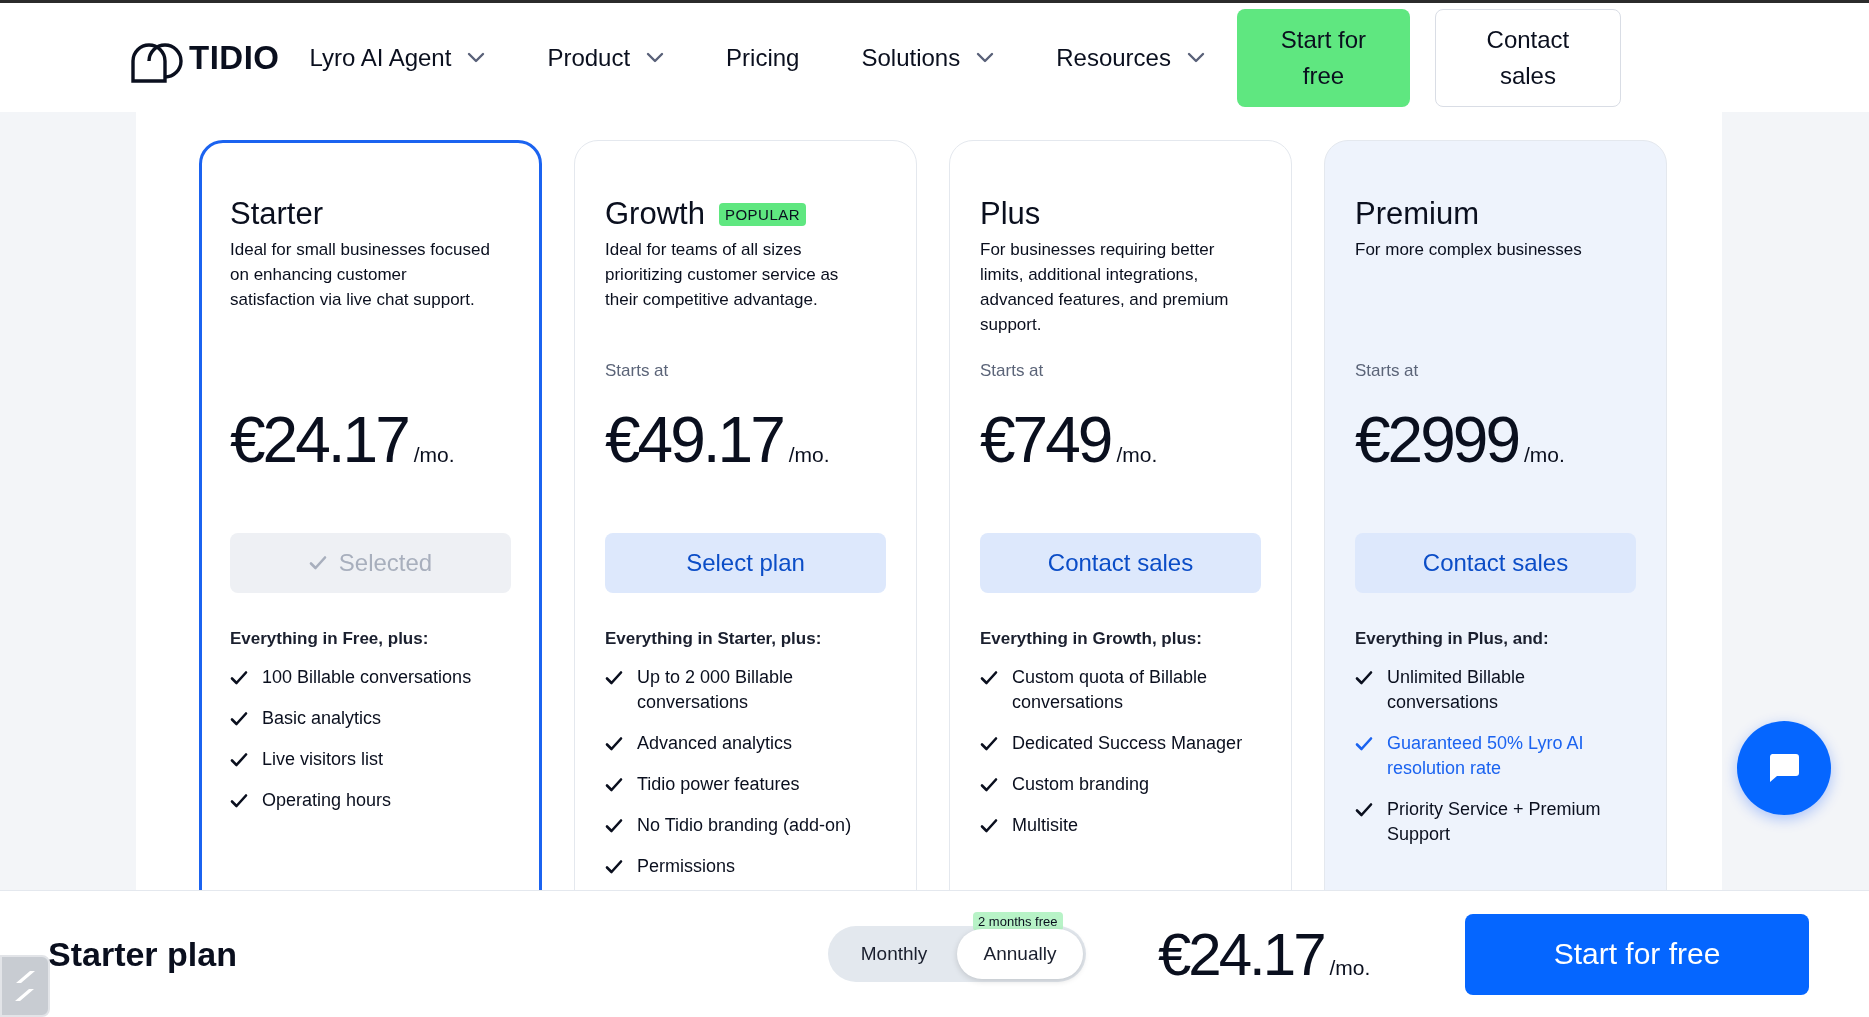 This screenshot has height=1017, width=1869. Describe the element at coordinates (763, 57) in the screenshot. I see `nav-link: Pricing` at that location.